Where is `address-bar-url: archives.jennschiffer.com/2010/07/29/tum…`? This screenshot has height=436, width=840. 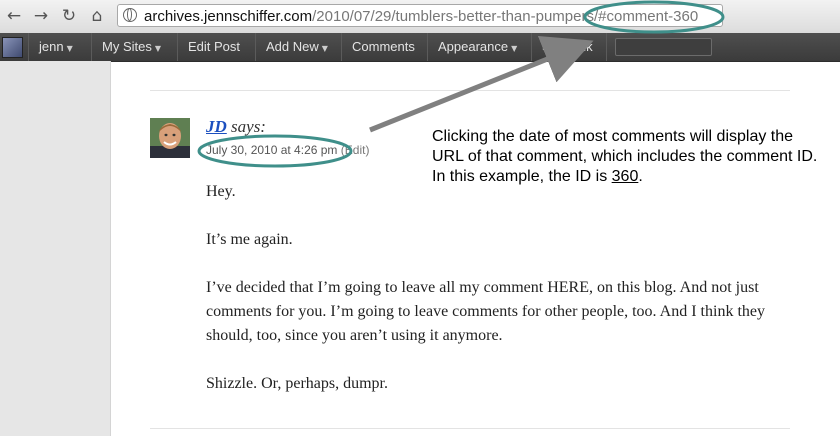
address-bar-url: archives.jennschiffer.com/2010/07/29/tum… is located at coordinates (421, 16).